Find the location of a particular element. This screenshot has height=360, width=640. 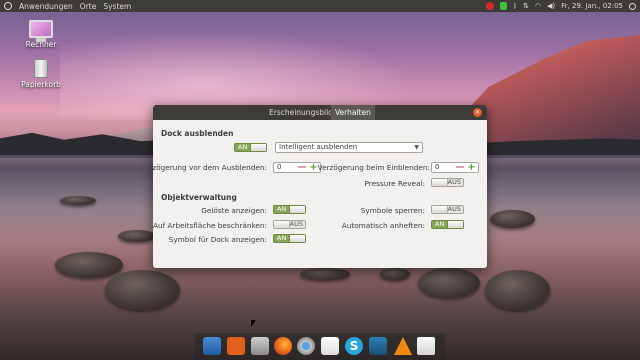

desktop-icon-trash: Papierkorb is located at coordinates (41, 74).